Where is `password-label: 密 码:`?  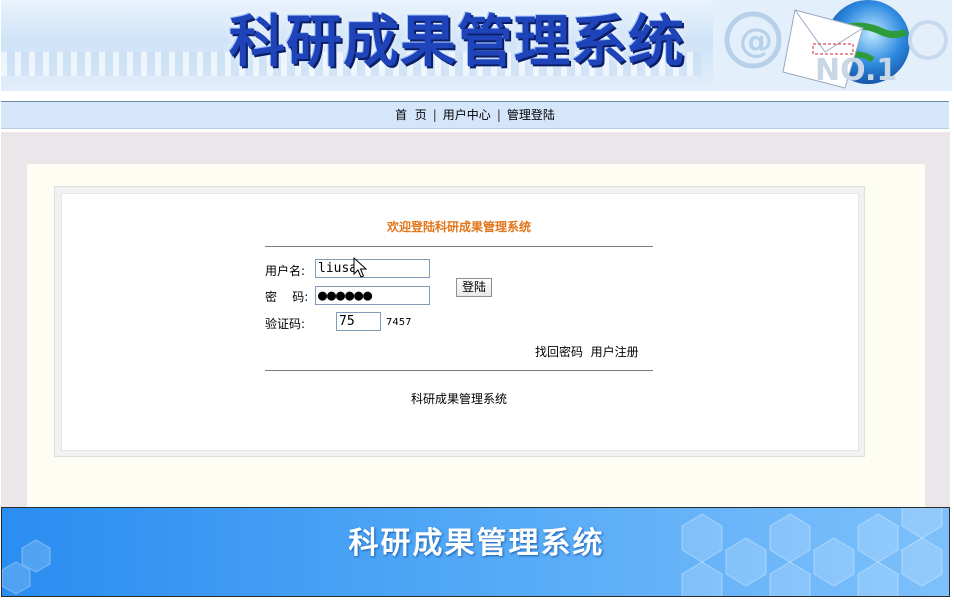 password-label: 密 码: is located at coordinates (287, 297).